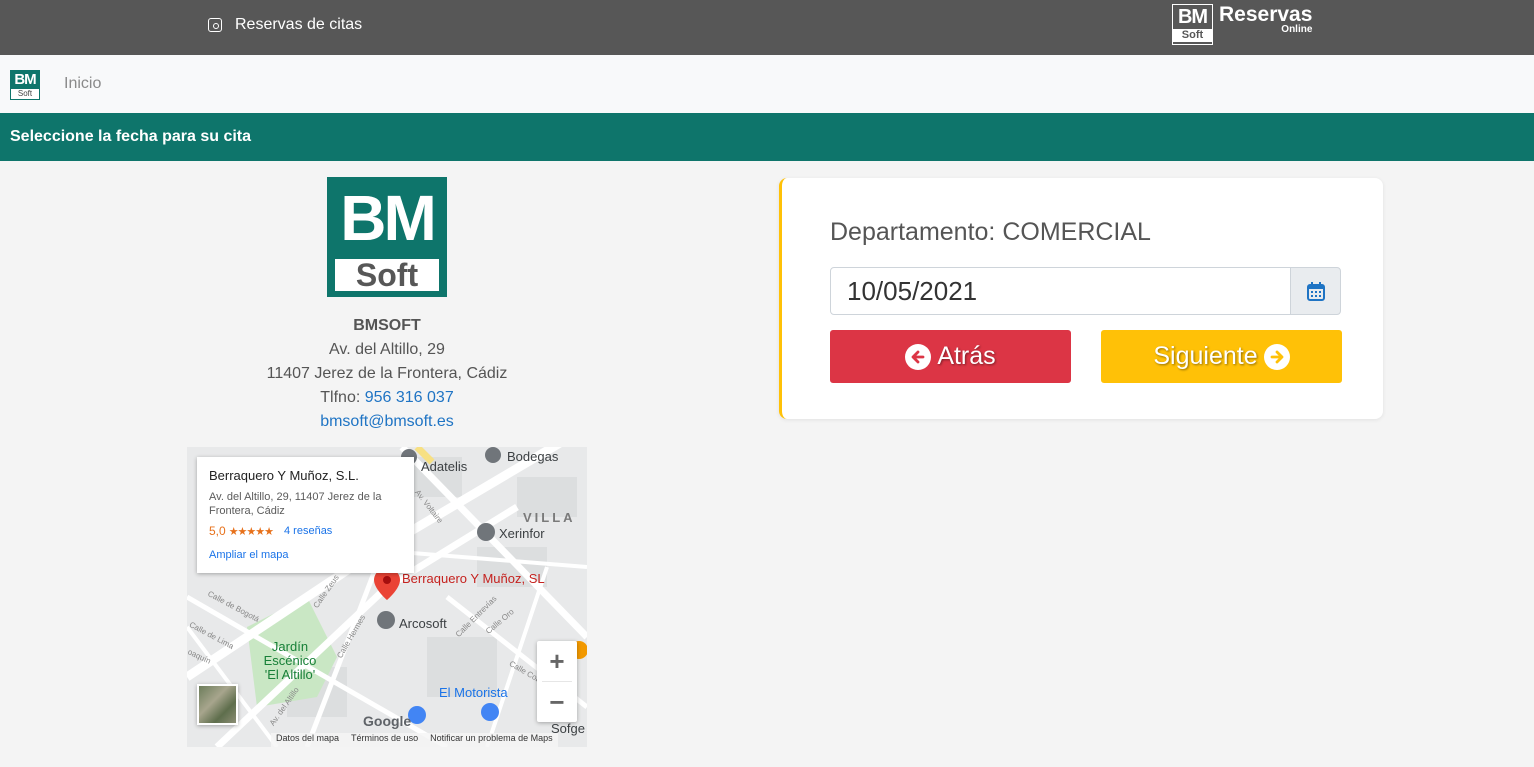  I want to click on bm-soft-logo: BM Soft, so click(1192, 24).